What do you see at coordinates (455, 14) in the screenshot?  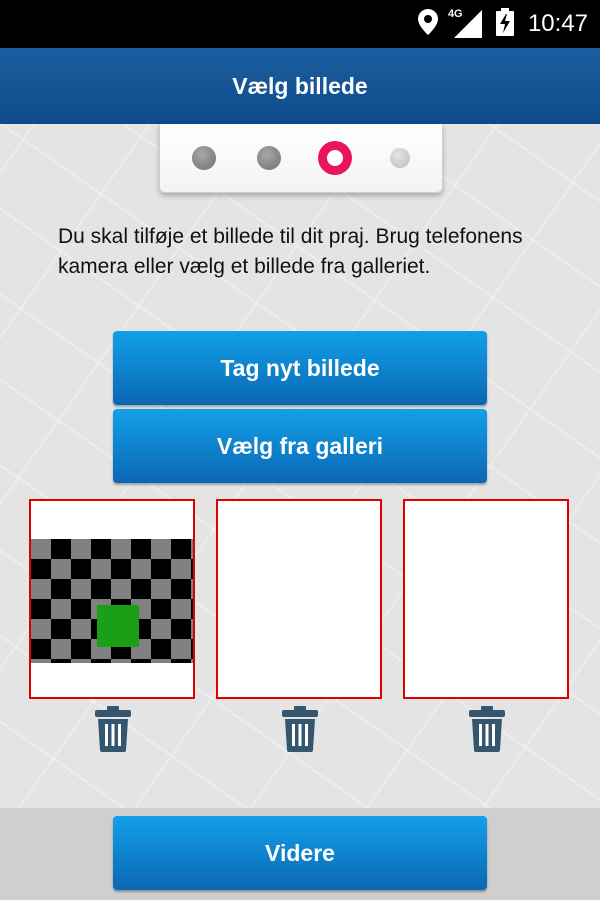 I see `network-type-label: 4G` at bounding box center [455, 14].